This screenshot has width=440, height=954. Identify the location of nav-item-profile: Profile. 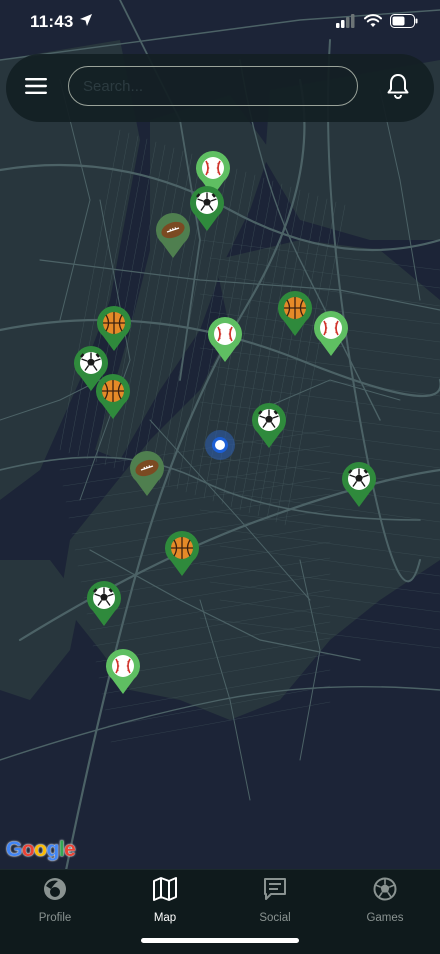
(55, 902).